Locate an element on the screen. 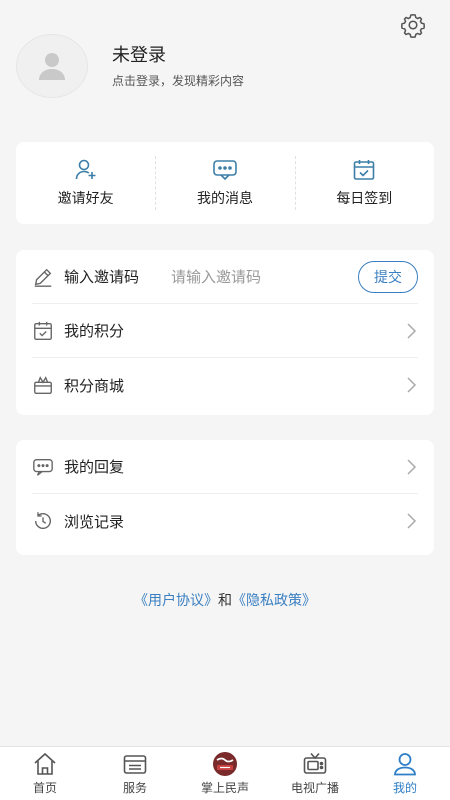 The height and width of the screenshot is (800, 450). tab-services: 服务 is located at coordinates (135, 773).